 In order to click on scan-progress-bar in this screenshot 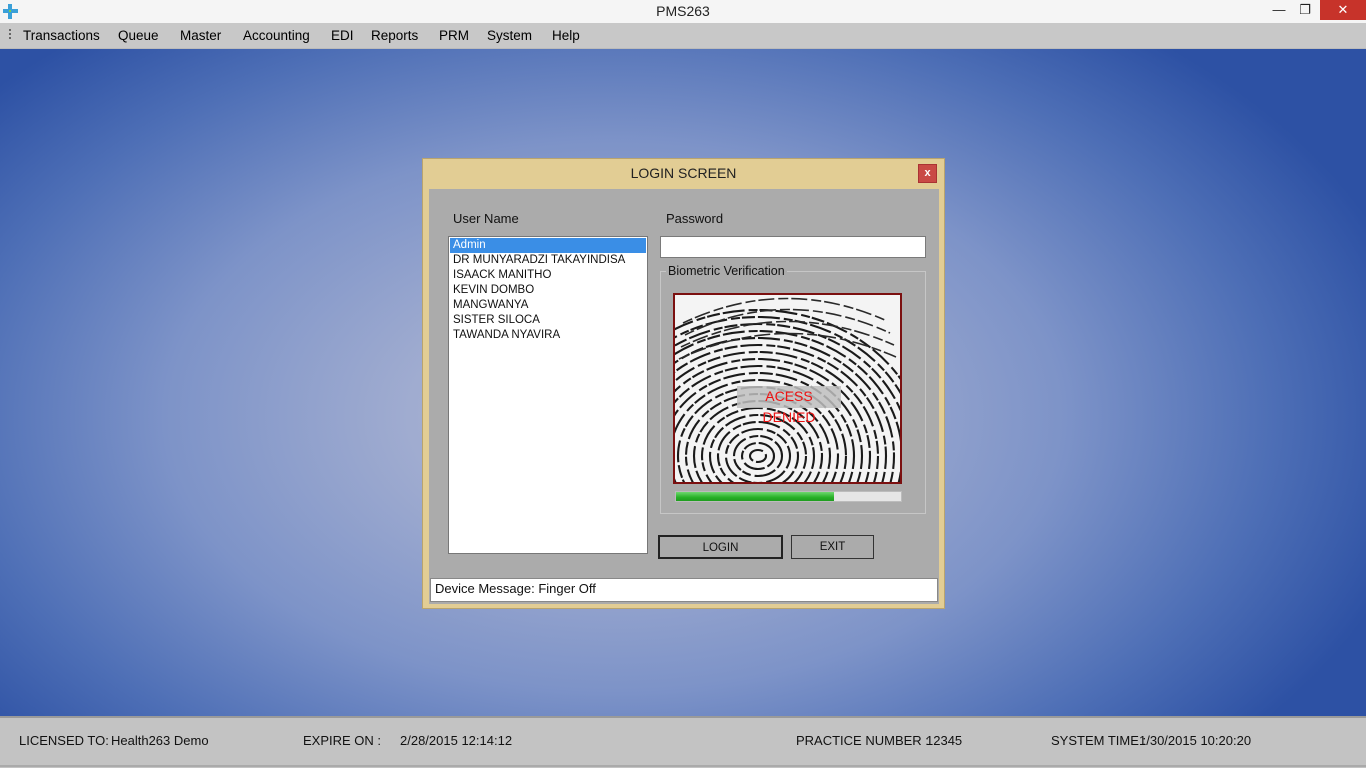, I will do `click(788, 496)`.